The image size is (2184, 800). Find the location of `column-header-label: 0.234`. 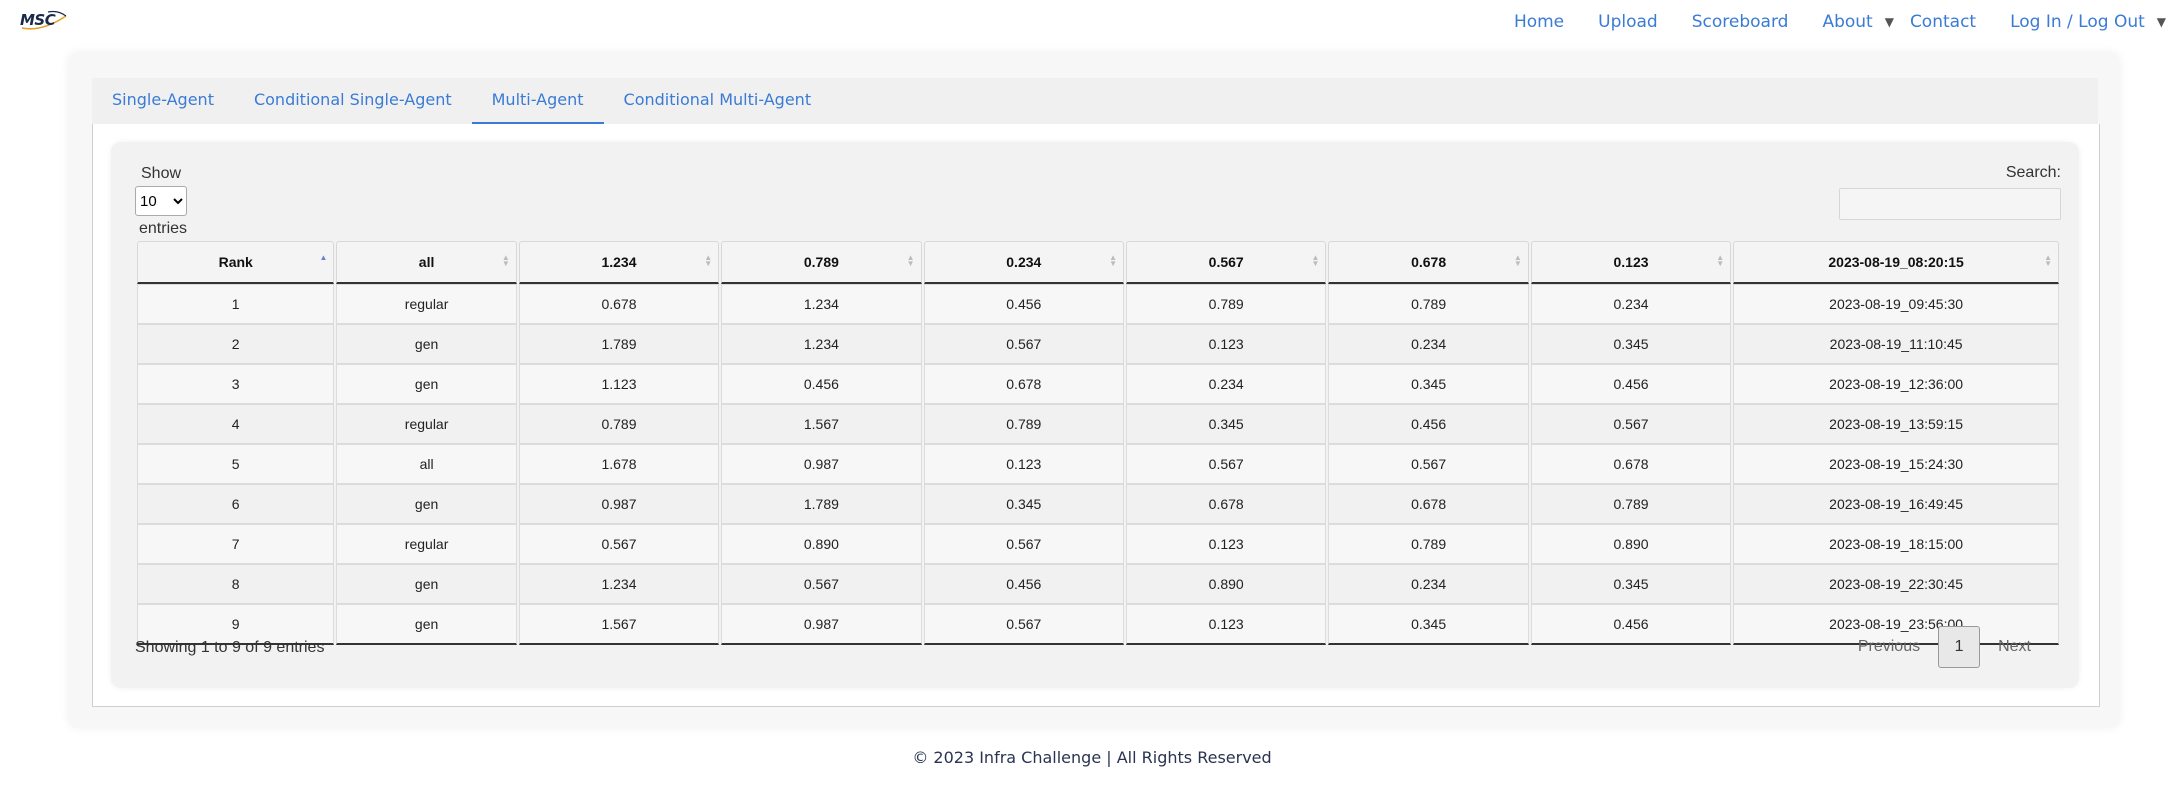

column-header-label: 0.234 is located at coordinates (1024, 262).